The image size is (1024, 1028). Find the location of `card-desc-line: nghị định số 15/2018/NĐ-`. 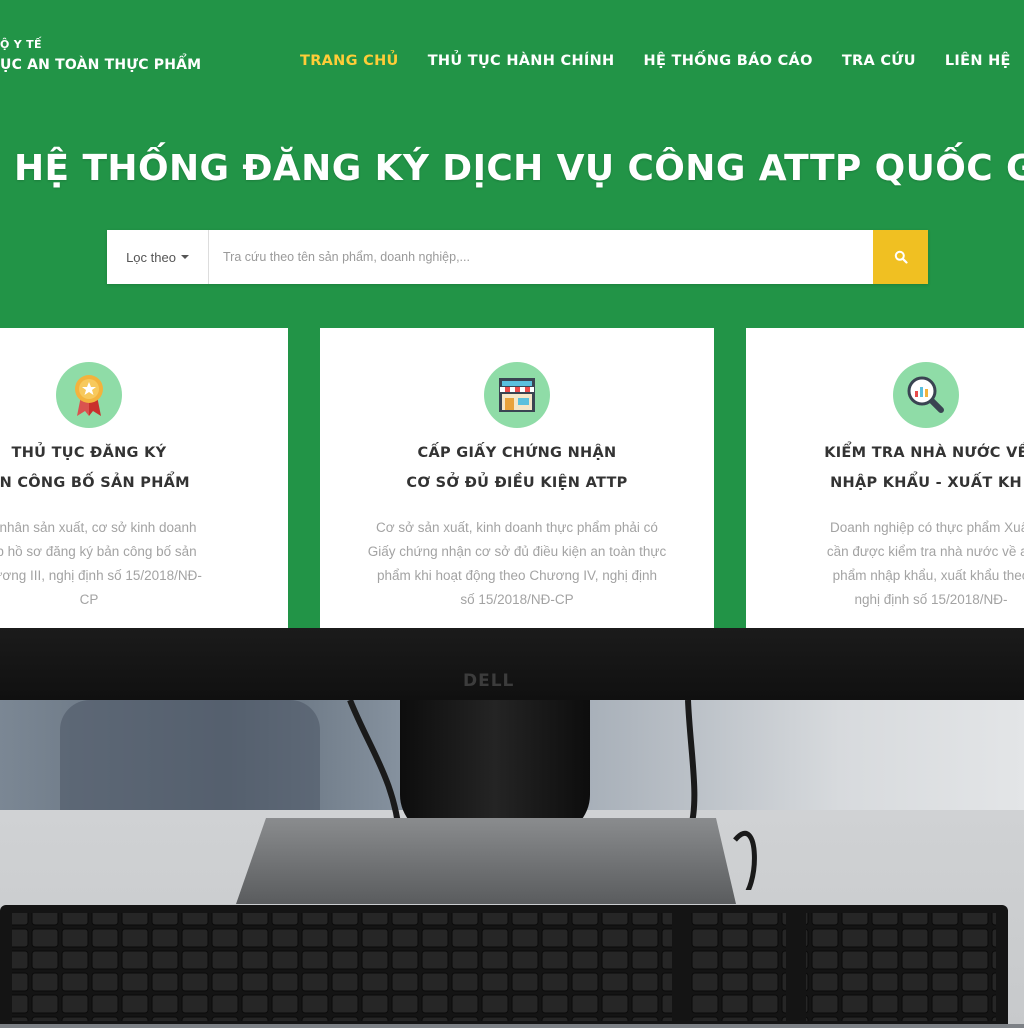

card-desc-line: nghị định số 15/2018/NĐ- is located at coordinates (931, 599).